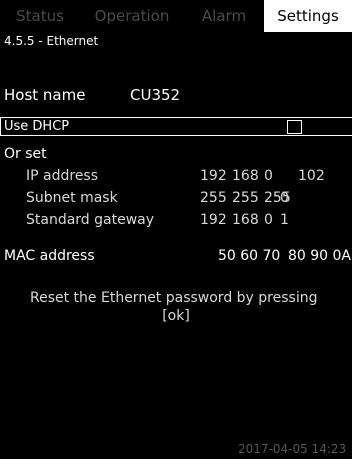  Describe the element at coordinates (155, 95) in the screenshot. I see `host-name-value: CU352` at that location.